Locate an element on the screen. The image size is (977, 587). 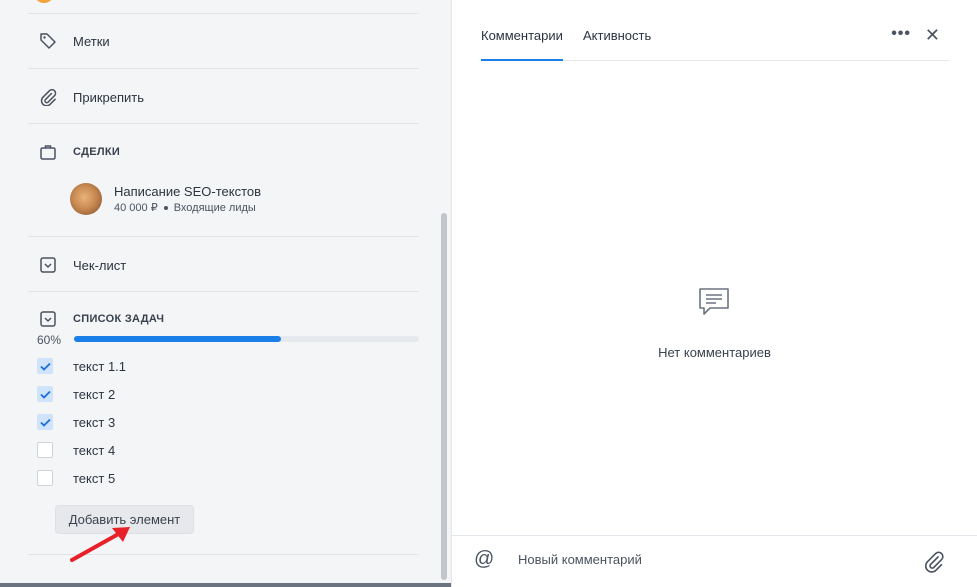
progress-percent: 60% is located at coordinates (49, 340).